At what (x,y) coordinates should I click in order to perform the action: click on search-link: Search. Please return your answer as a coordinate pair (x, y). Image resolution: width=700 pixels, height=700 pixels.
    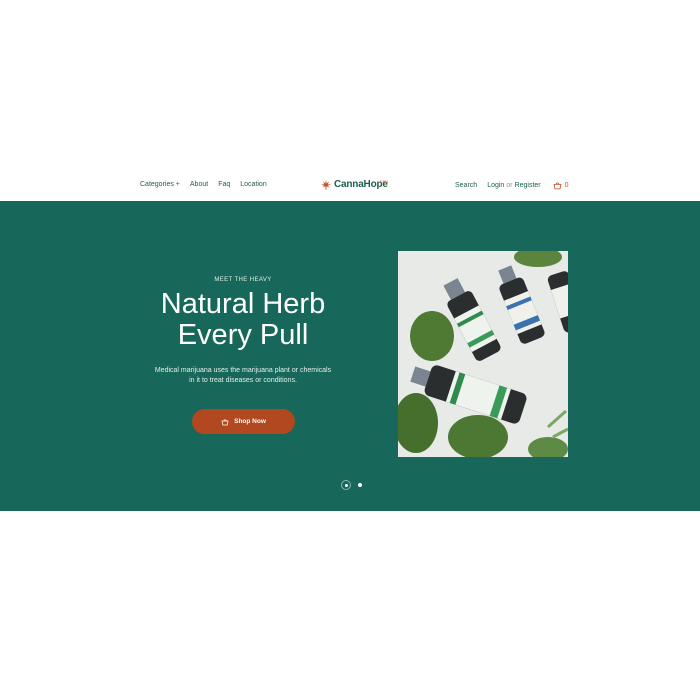
    Looking at the image, I should click on (466, 185).